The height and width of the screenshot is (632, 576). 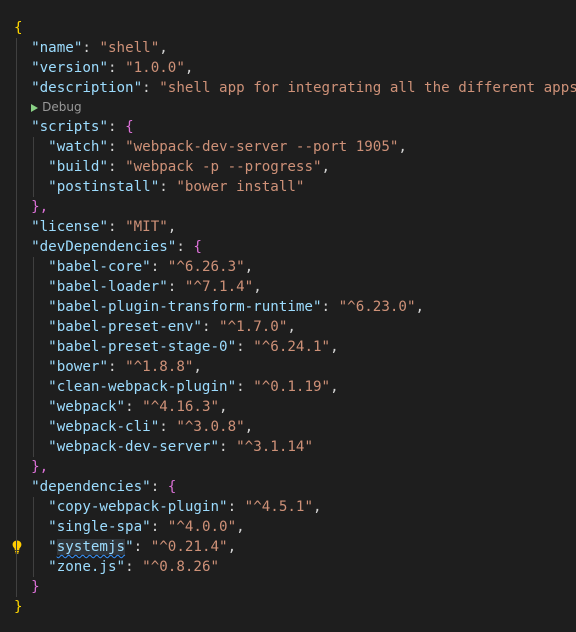 I want to click on json-key: "babel-preset-env", so click(x=125, y=327).